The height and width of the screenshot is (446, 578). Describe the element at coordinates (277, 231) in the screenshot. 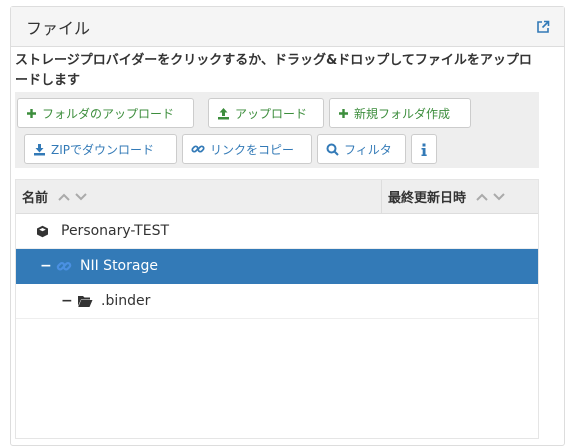

I see `tree-row-personary-test: Personary-TEST` at that location.